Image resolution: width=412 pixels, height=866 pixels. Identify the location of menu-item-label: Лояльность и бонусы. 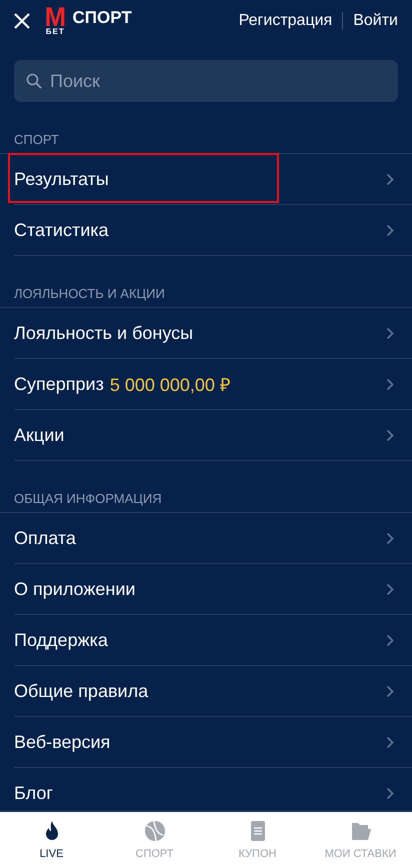
(104, 333).